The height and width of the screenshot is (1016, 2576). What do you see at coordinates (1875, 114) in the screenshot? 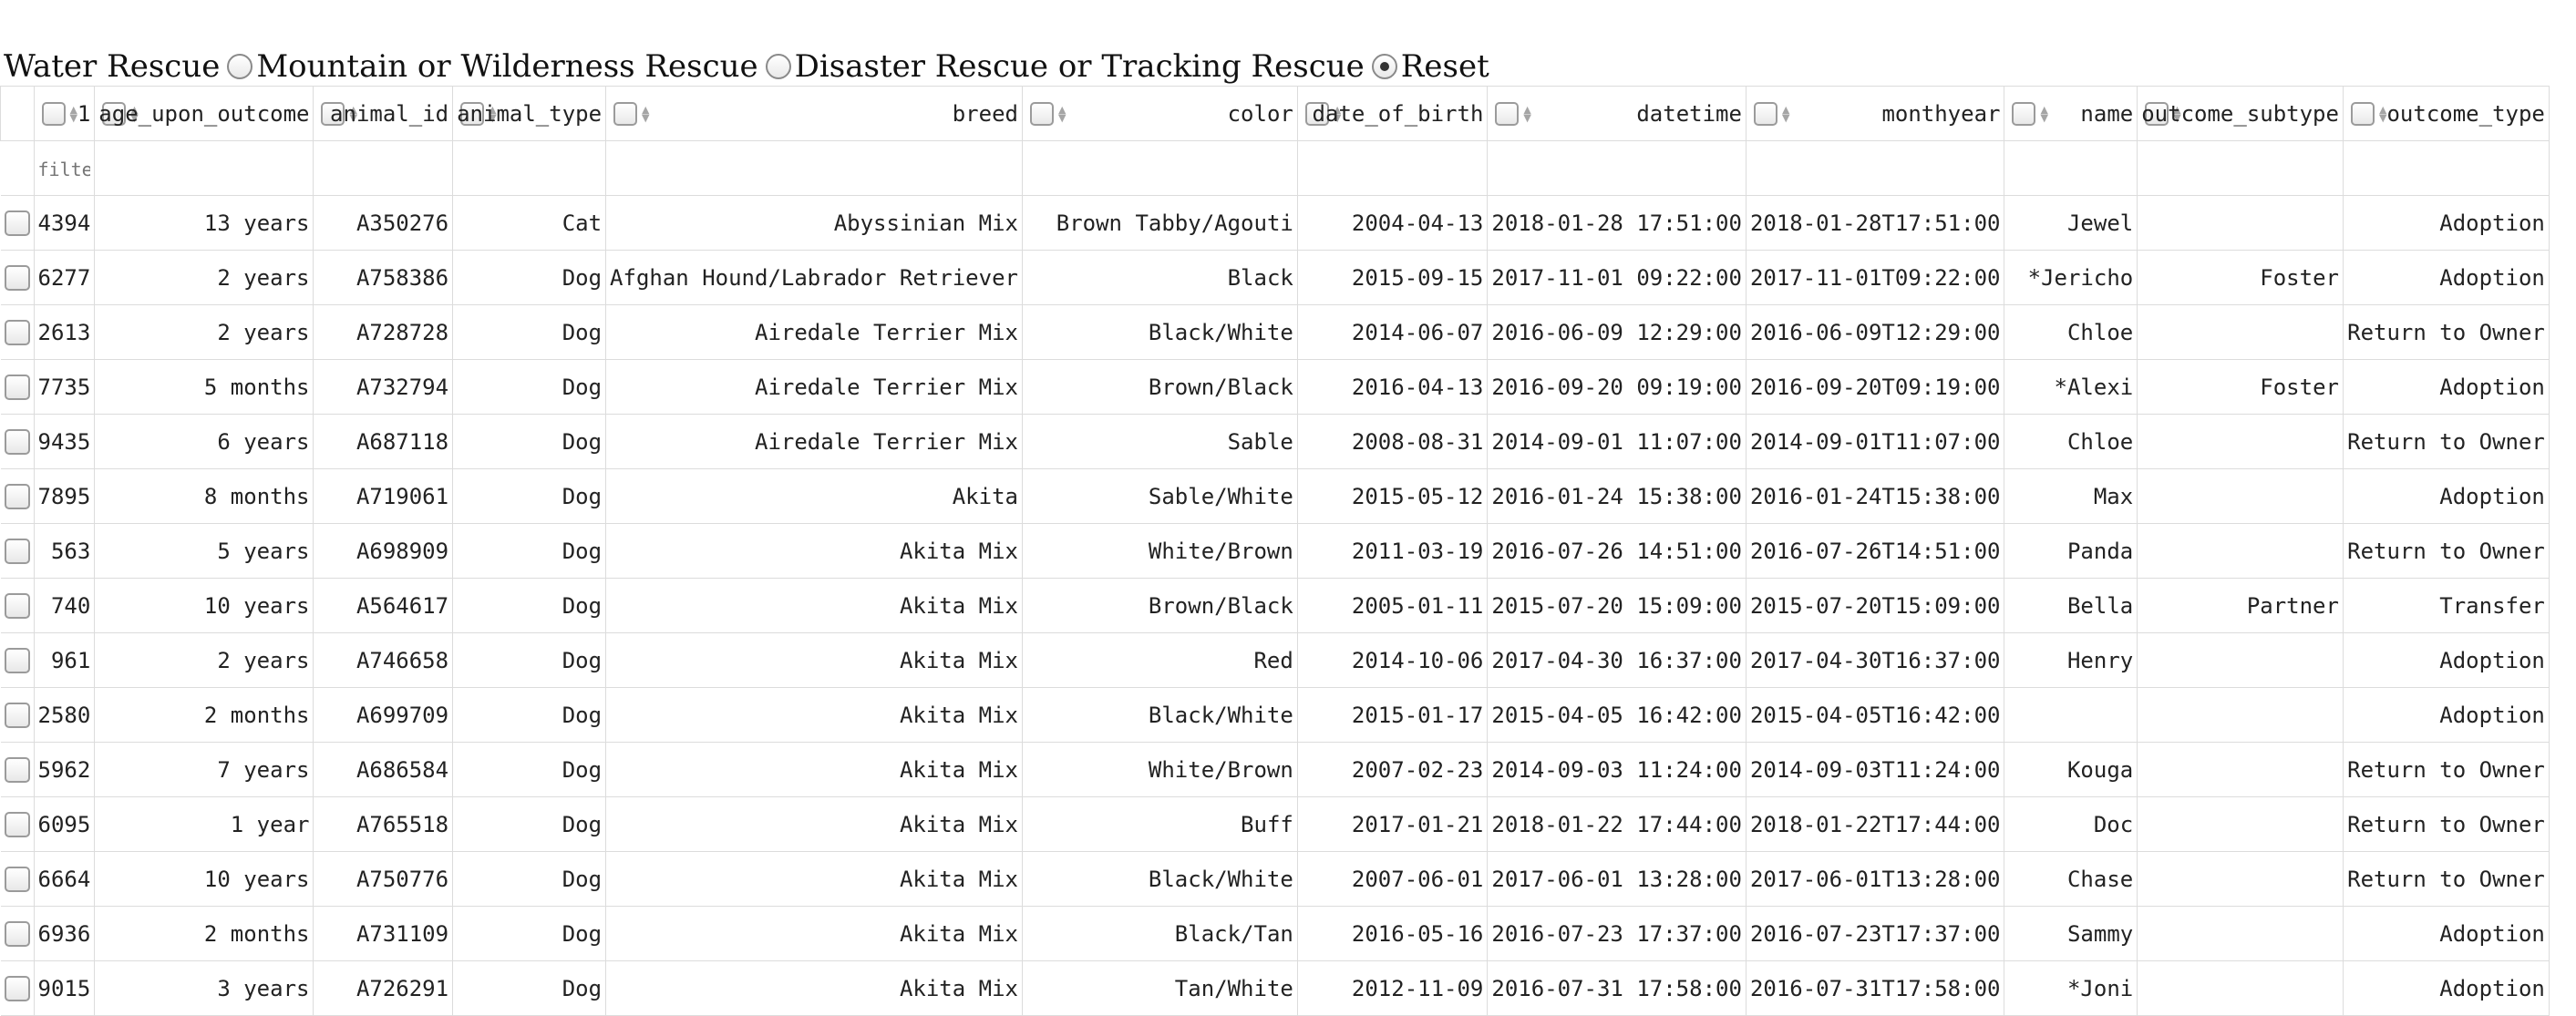
I see `column-header-monthyear: ▲▼monthyear` at bounding box center [1875, 114].